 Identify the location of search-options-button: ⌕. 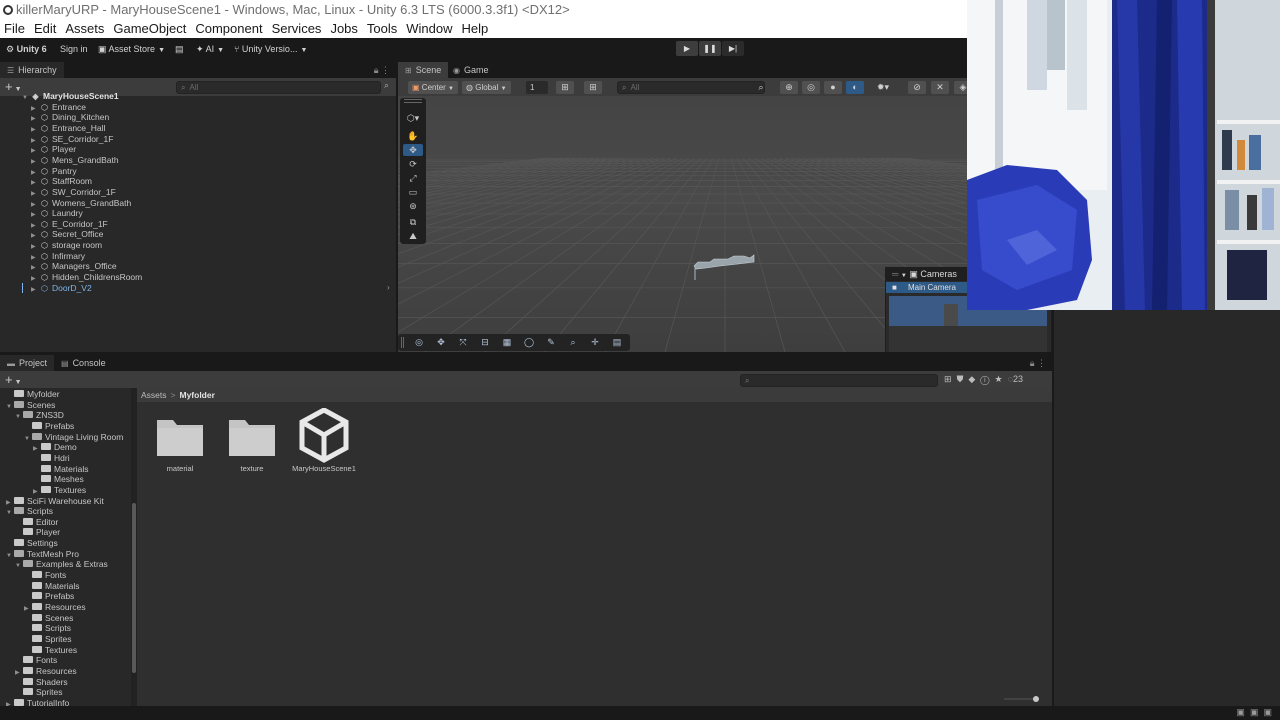
(761, 87).